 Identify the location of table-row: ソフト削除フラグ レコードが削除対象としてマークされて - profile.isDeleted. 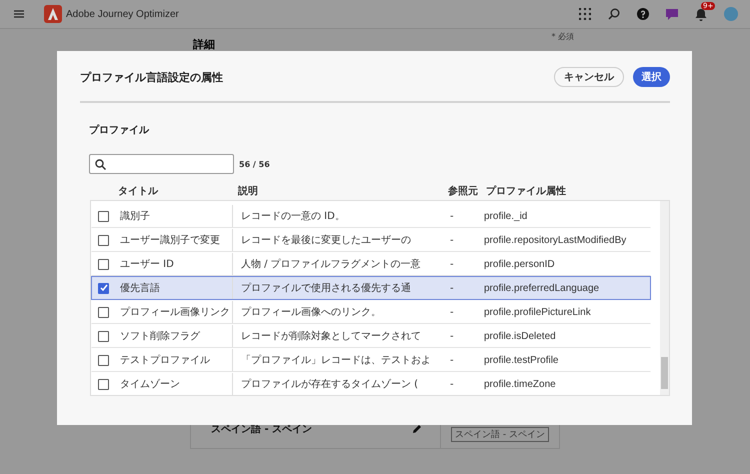
(371, 336).